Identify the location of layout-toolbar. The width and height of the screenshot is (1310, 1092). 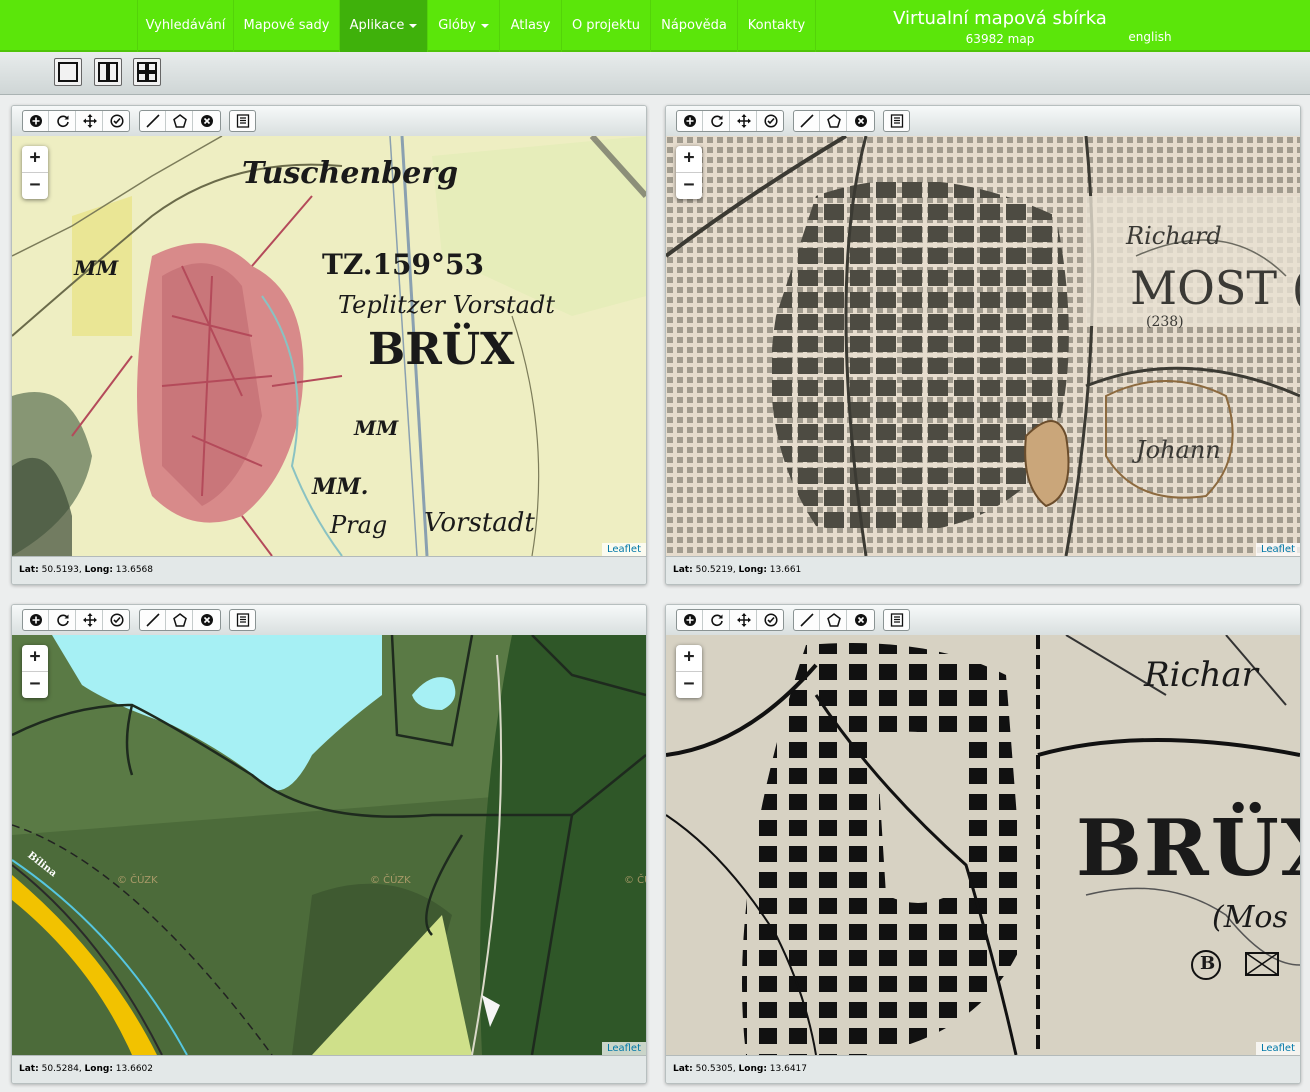
(655, 73).